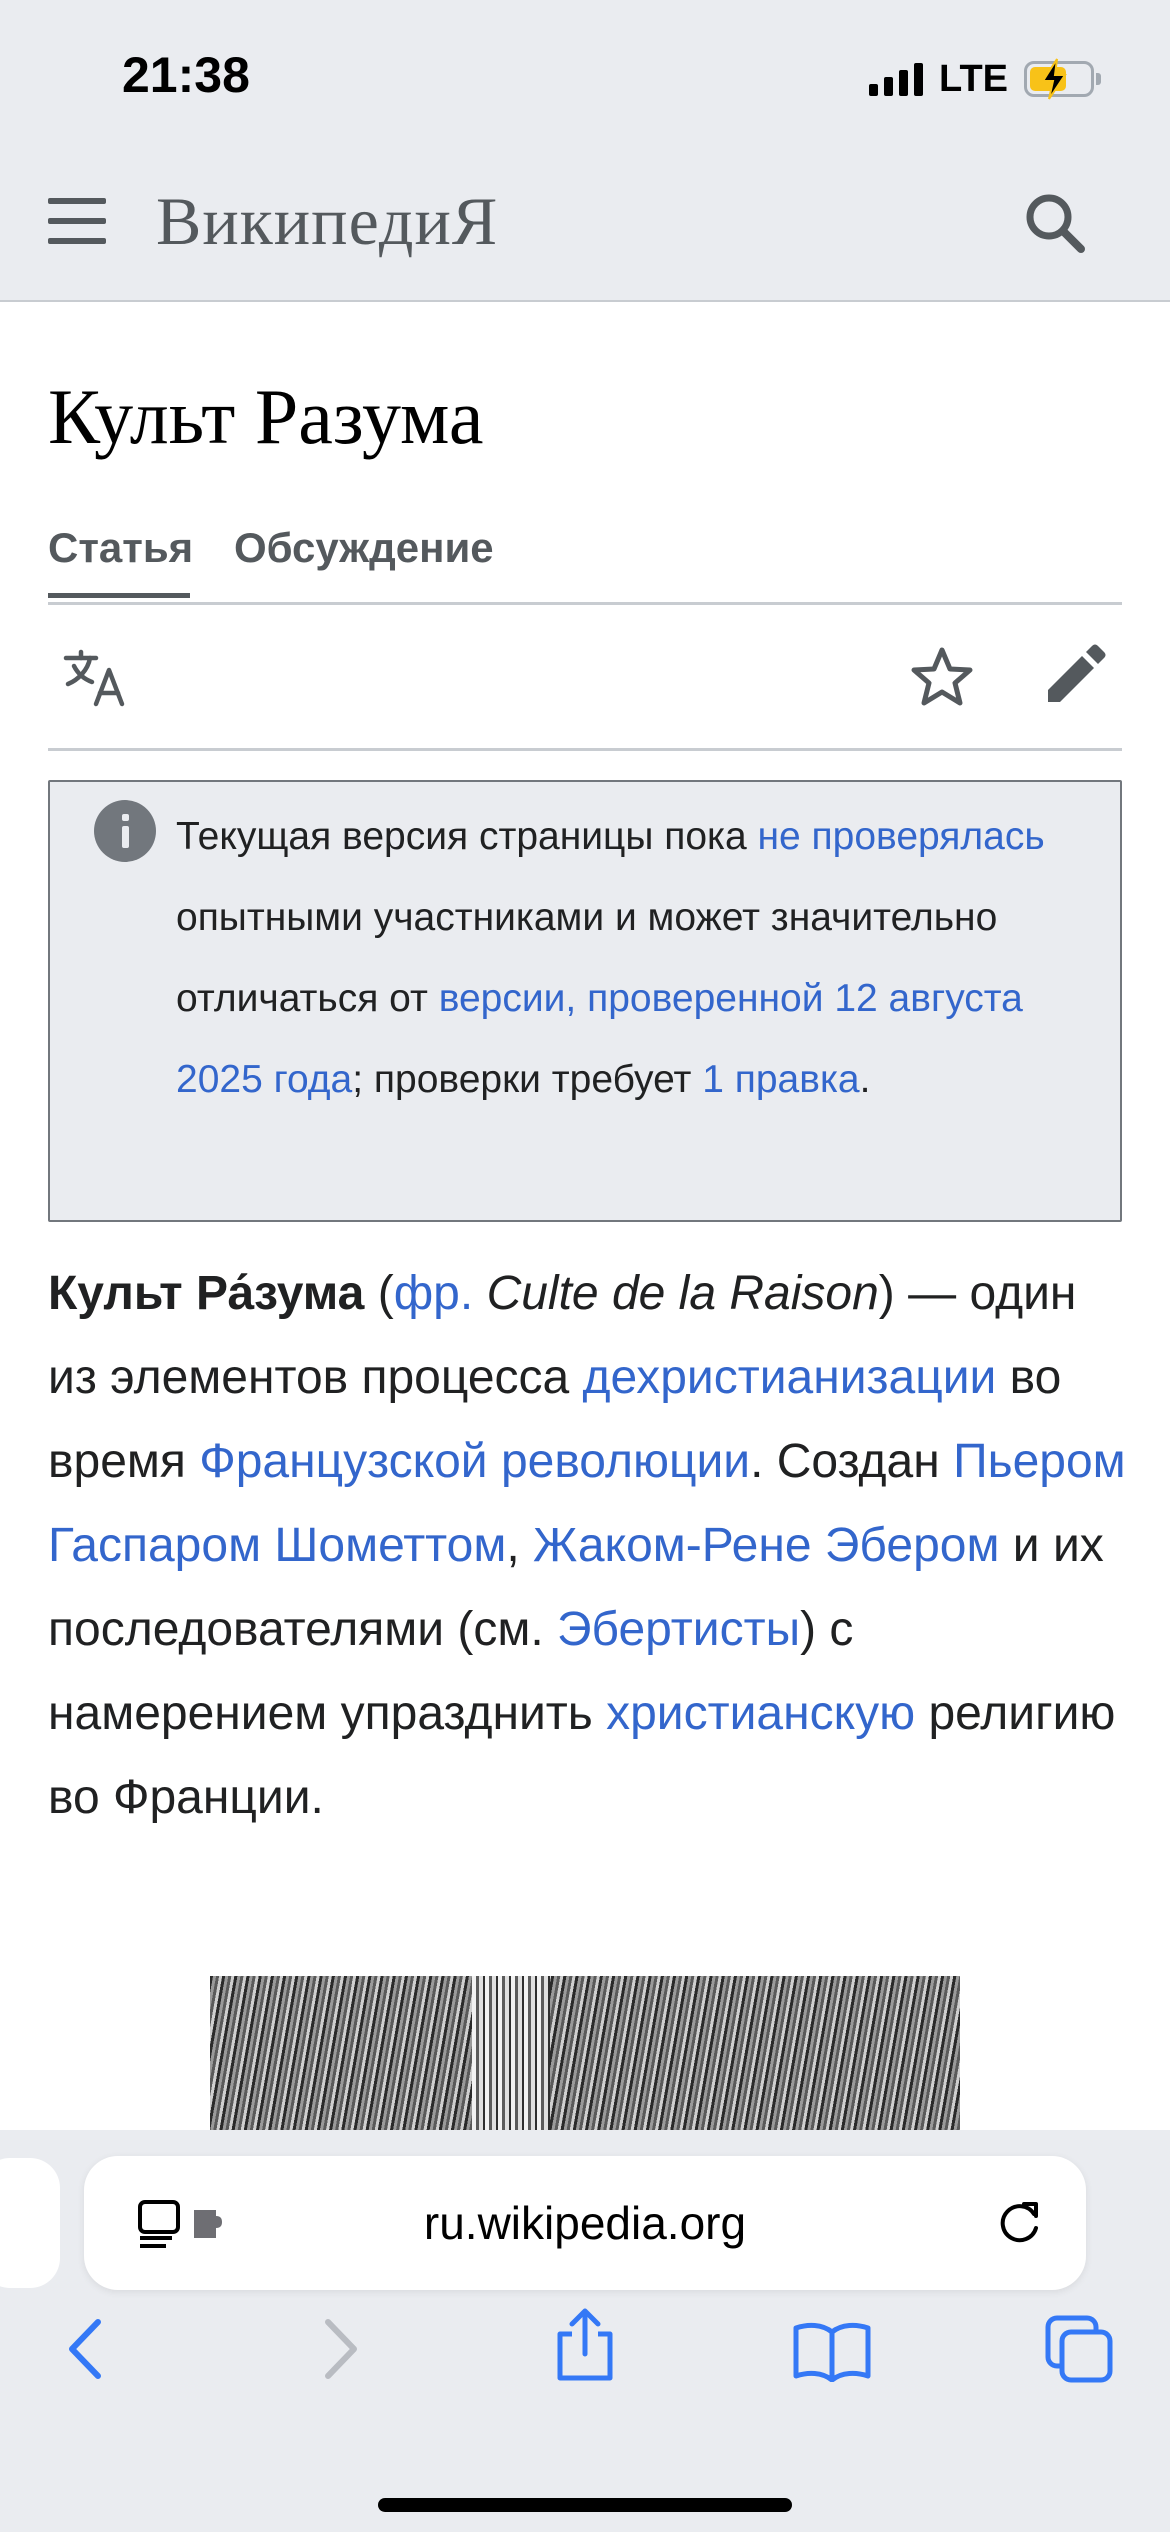  What do you see at coordinates (1074, 676) in the screenshot?
I see `edit-pencil-icon` at bounding box center [1074, 676].